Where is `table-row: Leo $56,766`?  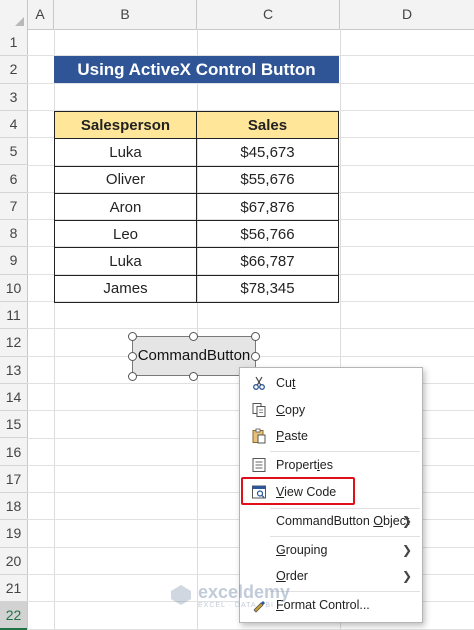
table-row: Leo $56,766 is located at coordinates (196, 234).